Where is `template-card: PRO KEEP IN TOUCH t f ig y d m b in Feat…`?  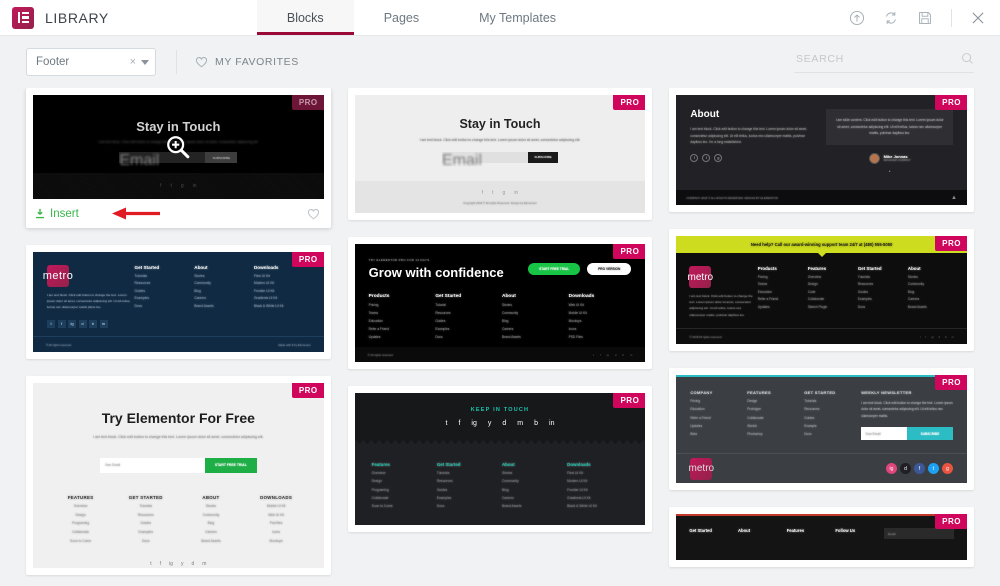
template-card: PRO KEEP IN TOUCH t f ig y d m b in Feat… is located at coordinates (500, 459).